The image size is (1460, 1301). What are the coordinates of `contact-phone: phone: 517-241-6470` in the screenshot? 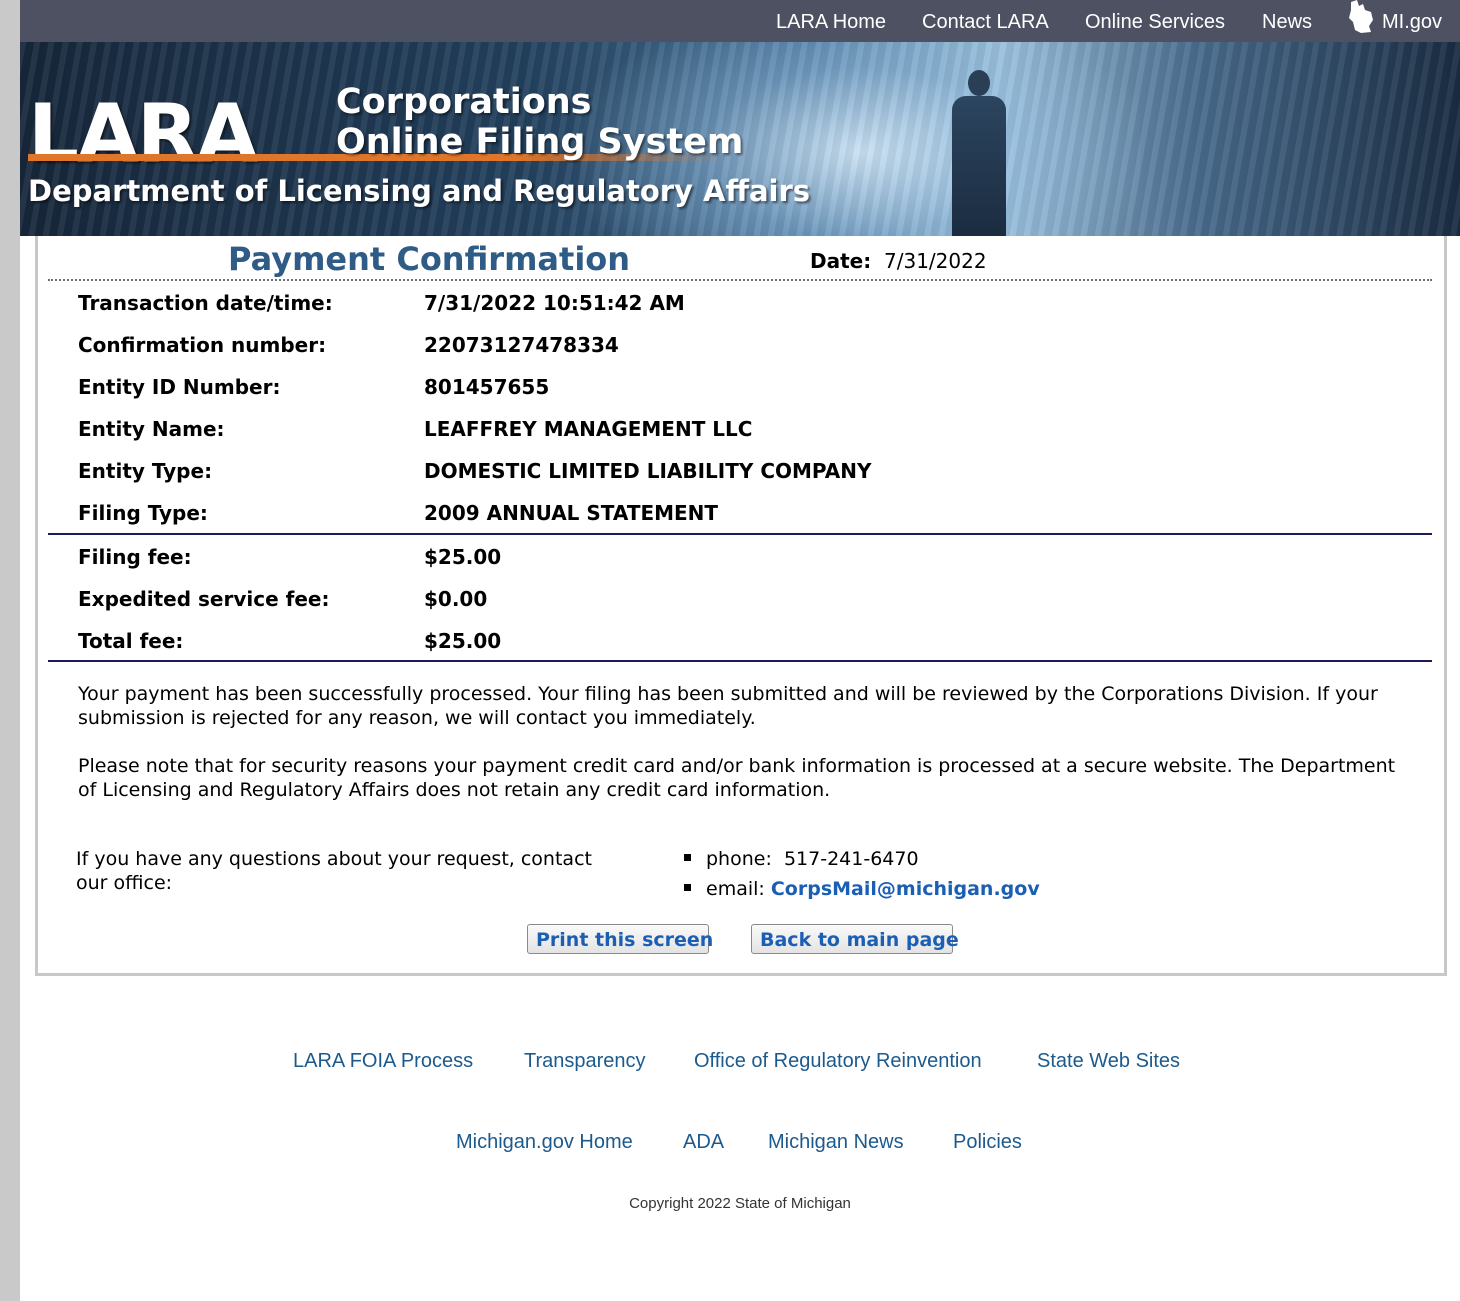 It's located at (862, 862).